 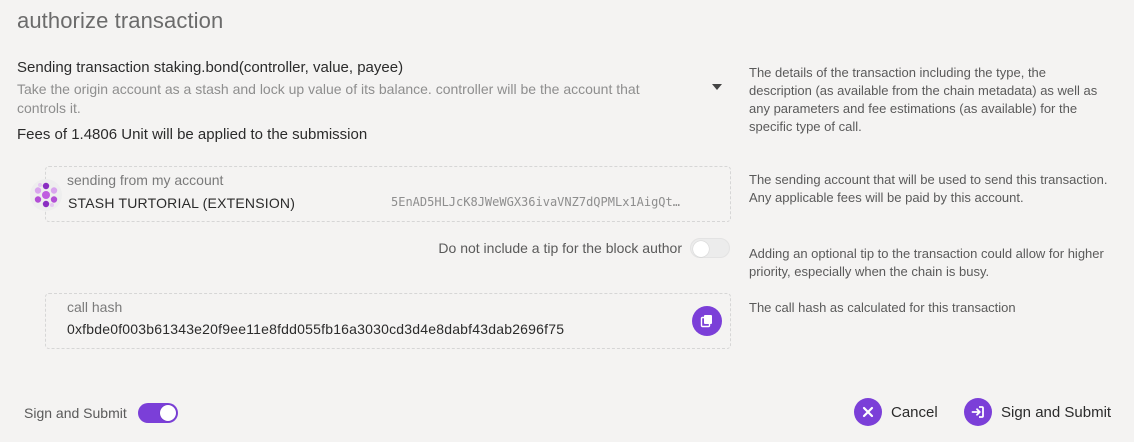 I want to click on cancel-label: Cancel, so click(x=914, y=412).